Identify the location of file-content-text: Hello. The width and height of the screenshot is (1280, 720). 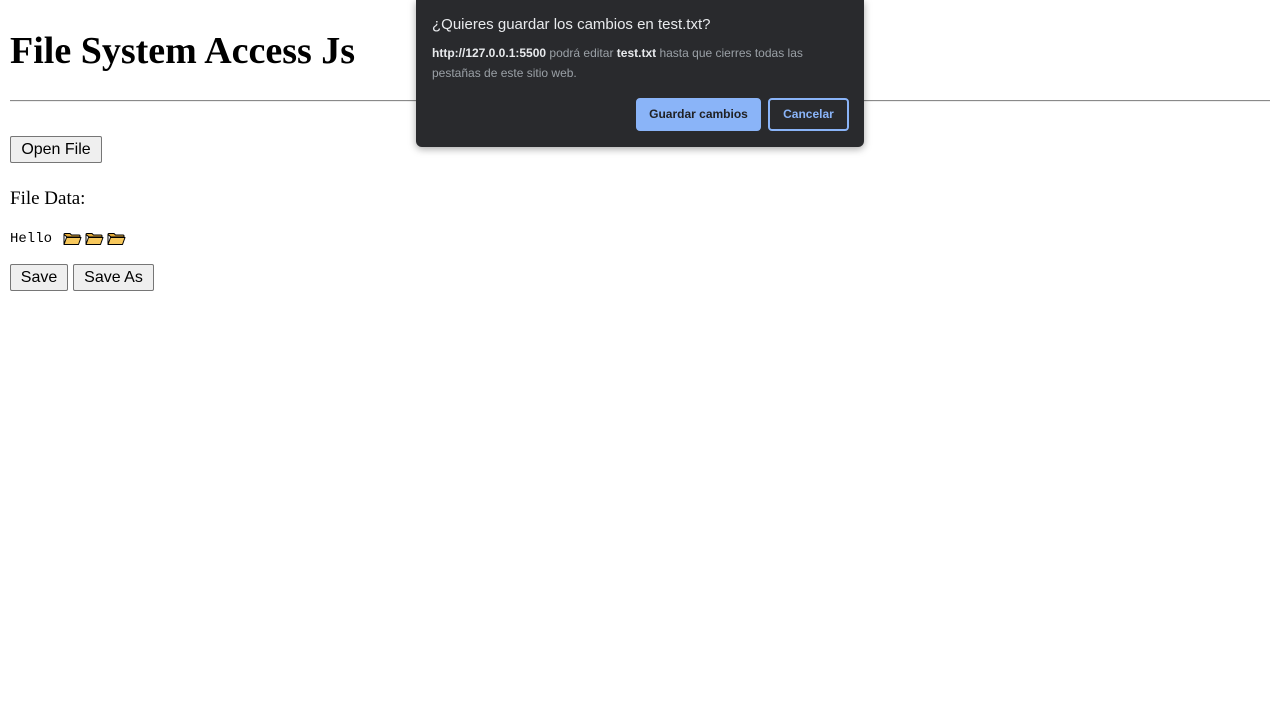
(31, 239).